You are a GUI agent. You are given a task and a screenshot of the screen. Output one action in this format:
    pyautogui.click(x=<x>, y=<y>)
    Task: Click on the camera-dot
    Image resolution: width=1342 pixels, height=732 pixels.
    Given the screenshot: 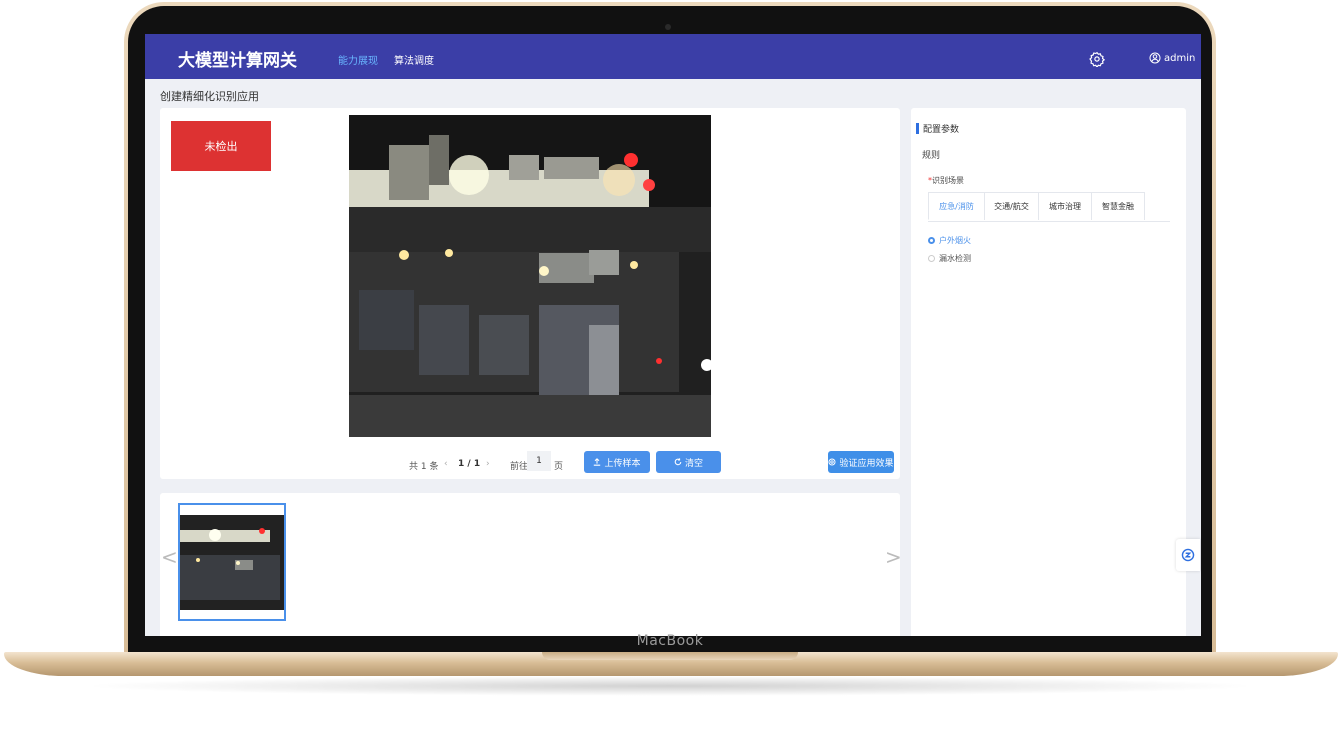 What is the action you would take?
    pyautogui.click(x=668, y=27)
    